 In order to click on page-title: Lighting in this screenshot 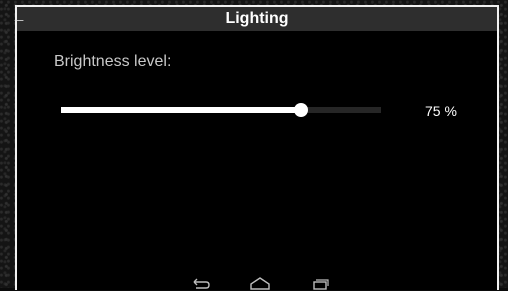, I will do `click(257, 18)`.